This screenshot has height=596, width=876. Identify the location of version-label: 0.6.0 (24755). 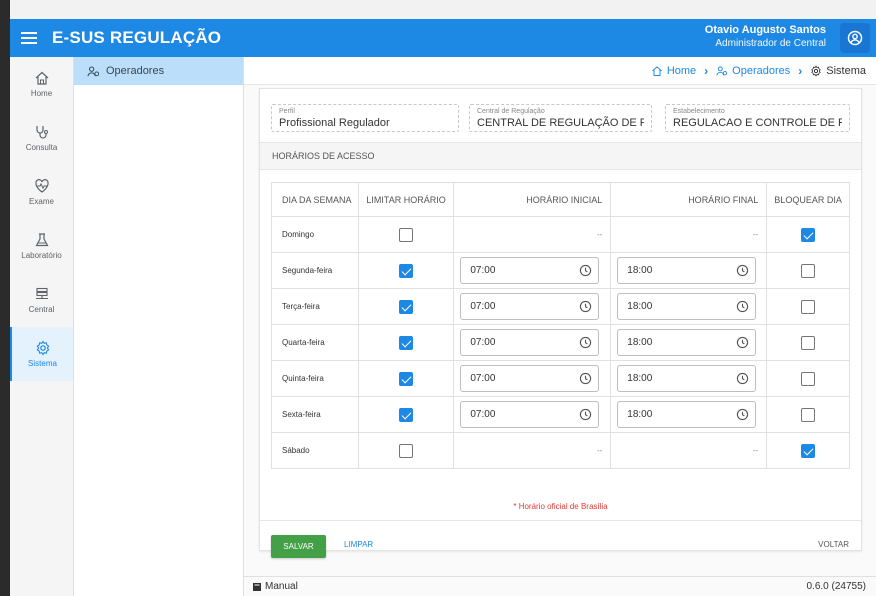
(836, 586).